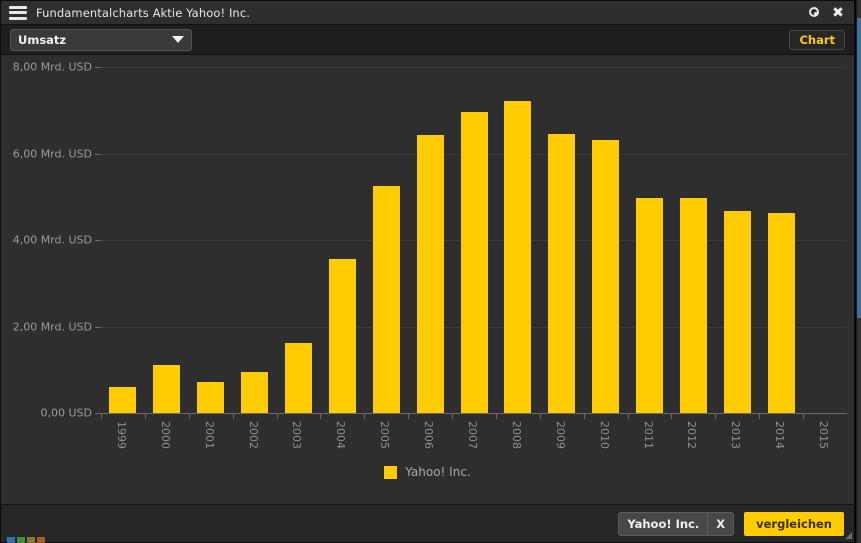 This screenshot has width=861, height=543. What do you see at coordinates (101, 39) in the screenshot?
I see `metric-select: Umsatz` at bounding box center [101, 39].